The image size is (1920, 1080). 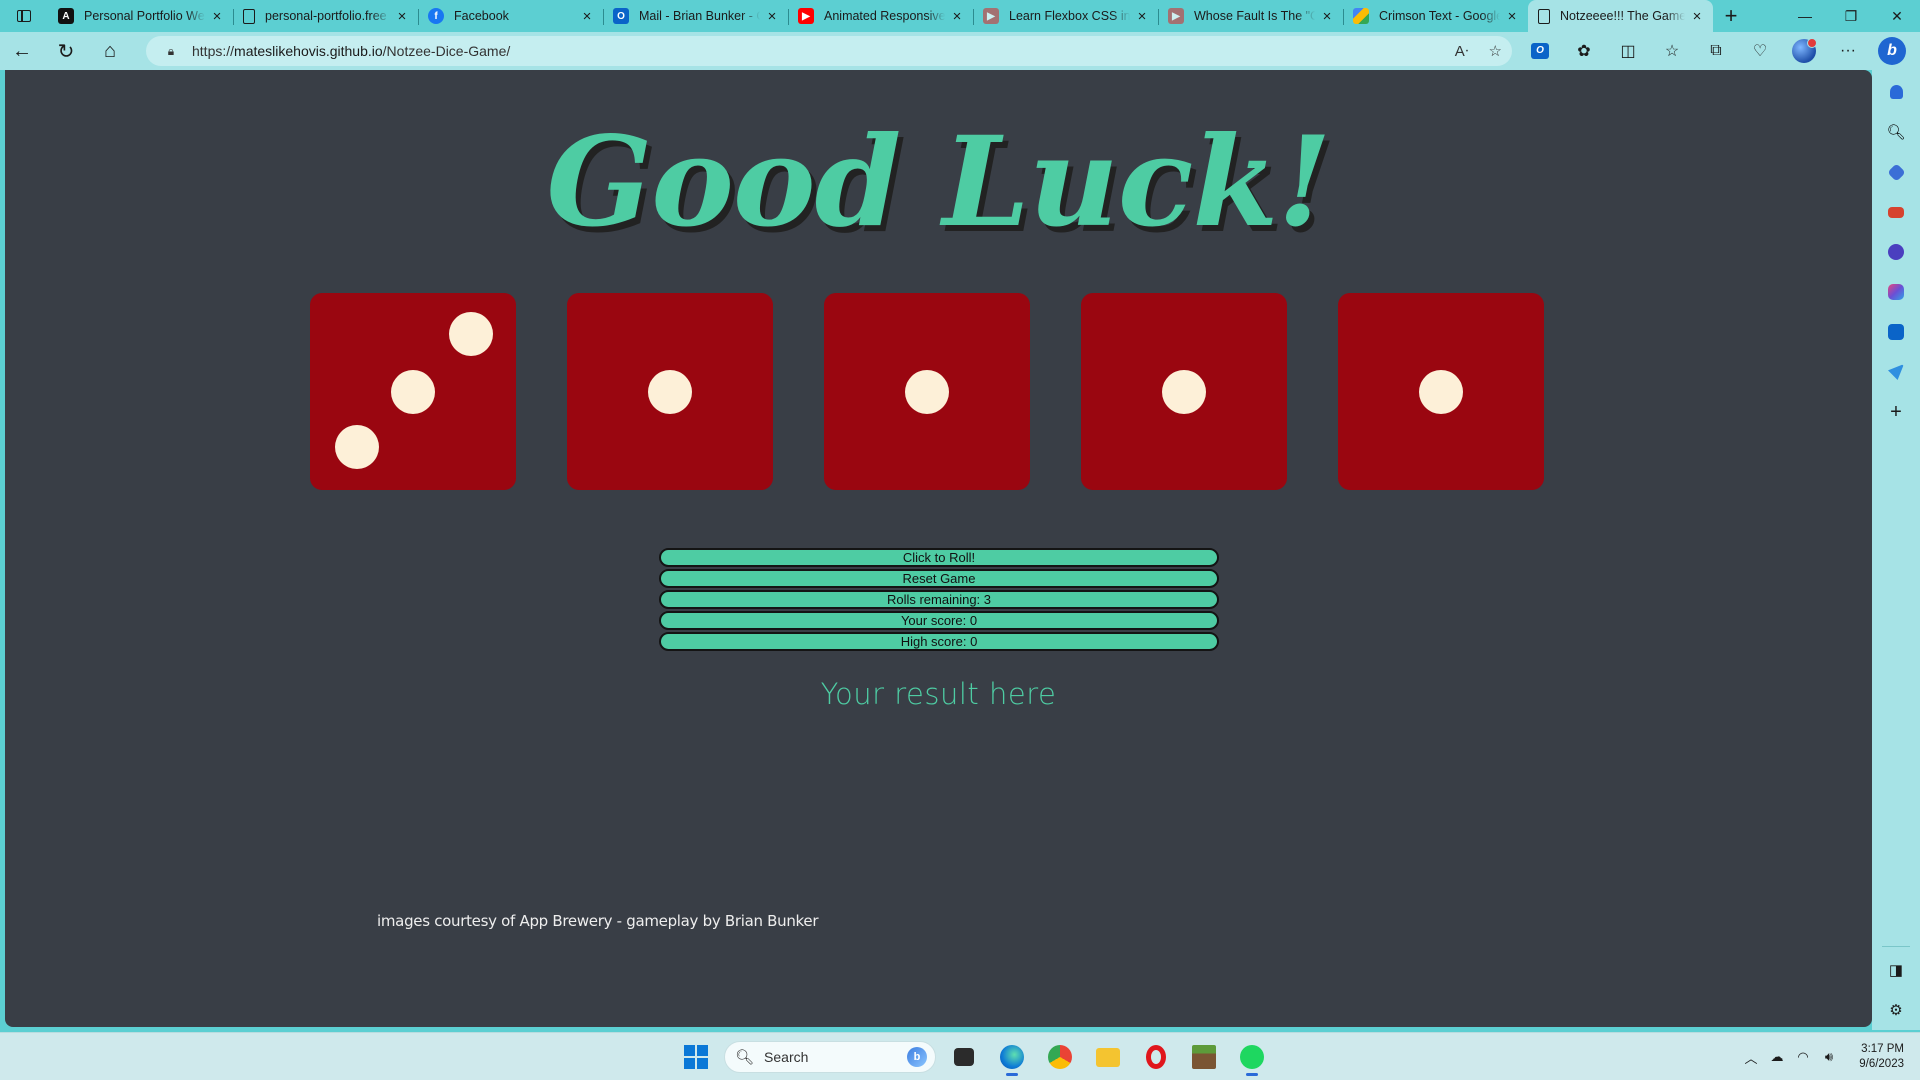 What do you see at coordinates (1584, 51) in the screenshot?
I see `extensions-puzzle-icon: ✿` at bounding box center [1584, 51].